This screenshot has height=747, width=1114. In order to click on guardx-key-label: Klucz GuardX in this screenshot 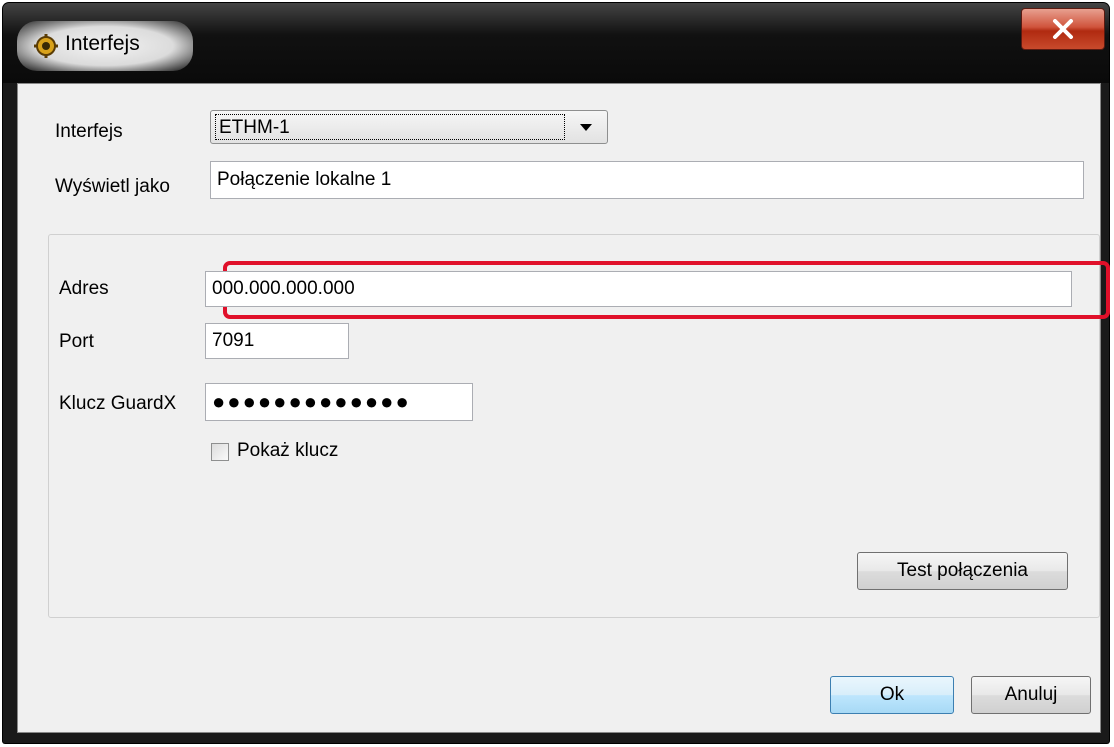, I will do `click(118, 403)`.